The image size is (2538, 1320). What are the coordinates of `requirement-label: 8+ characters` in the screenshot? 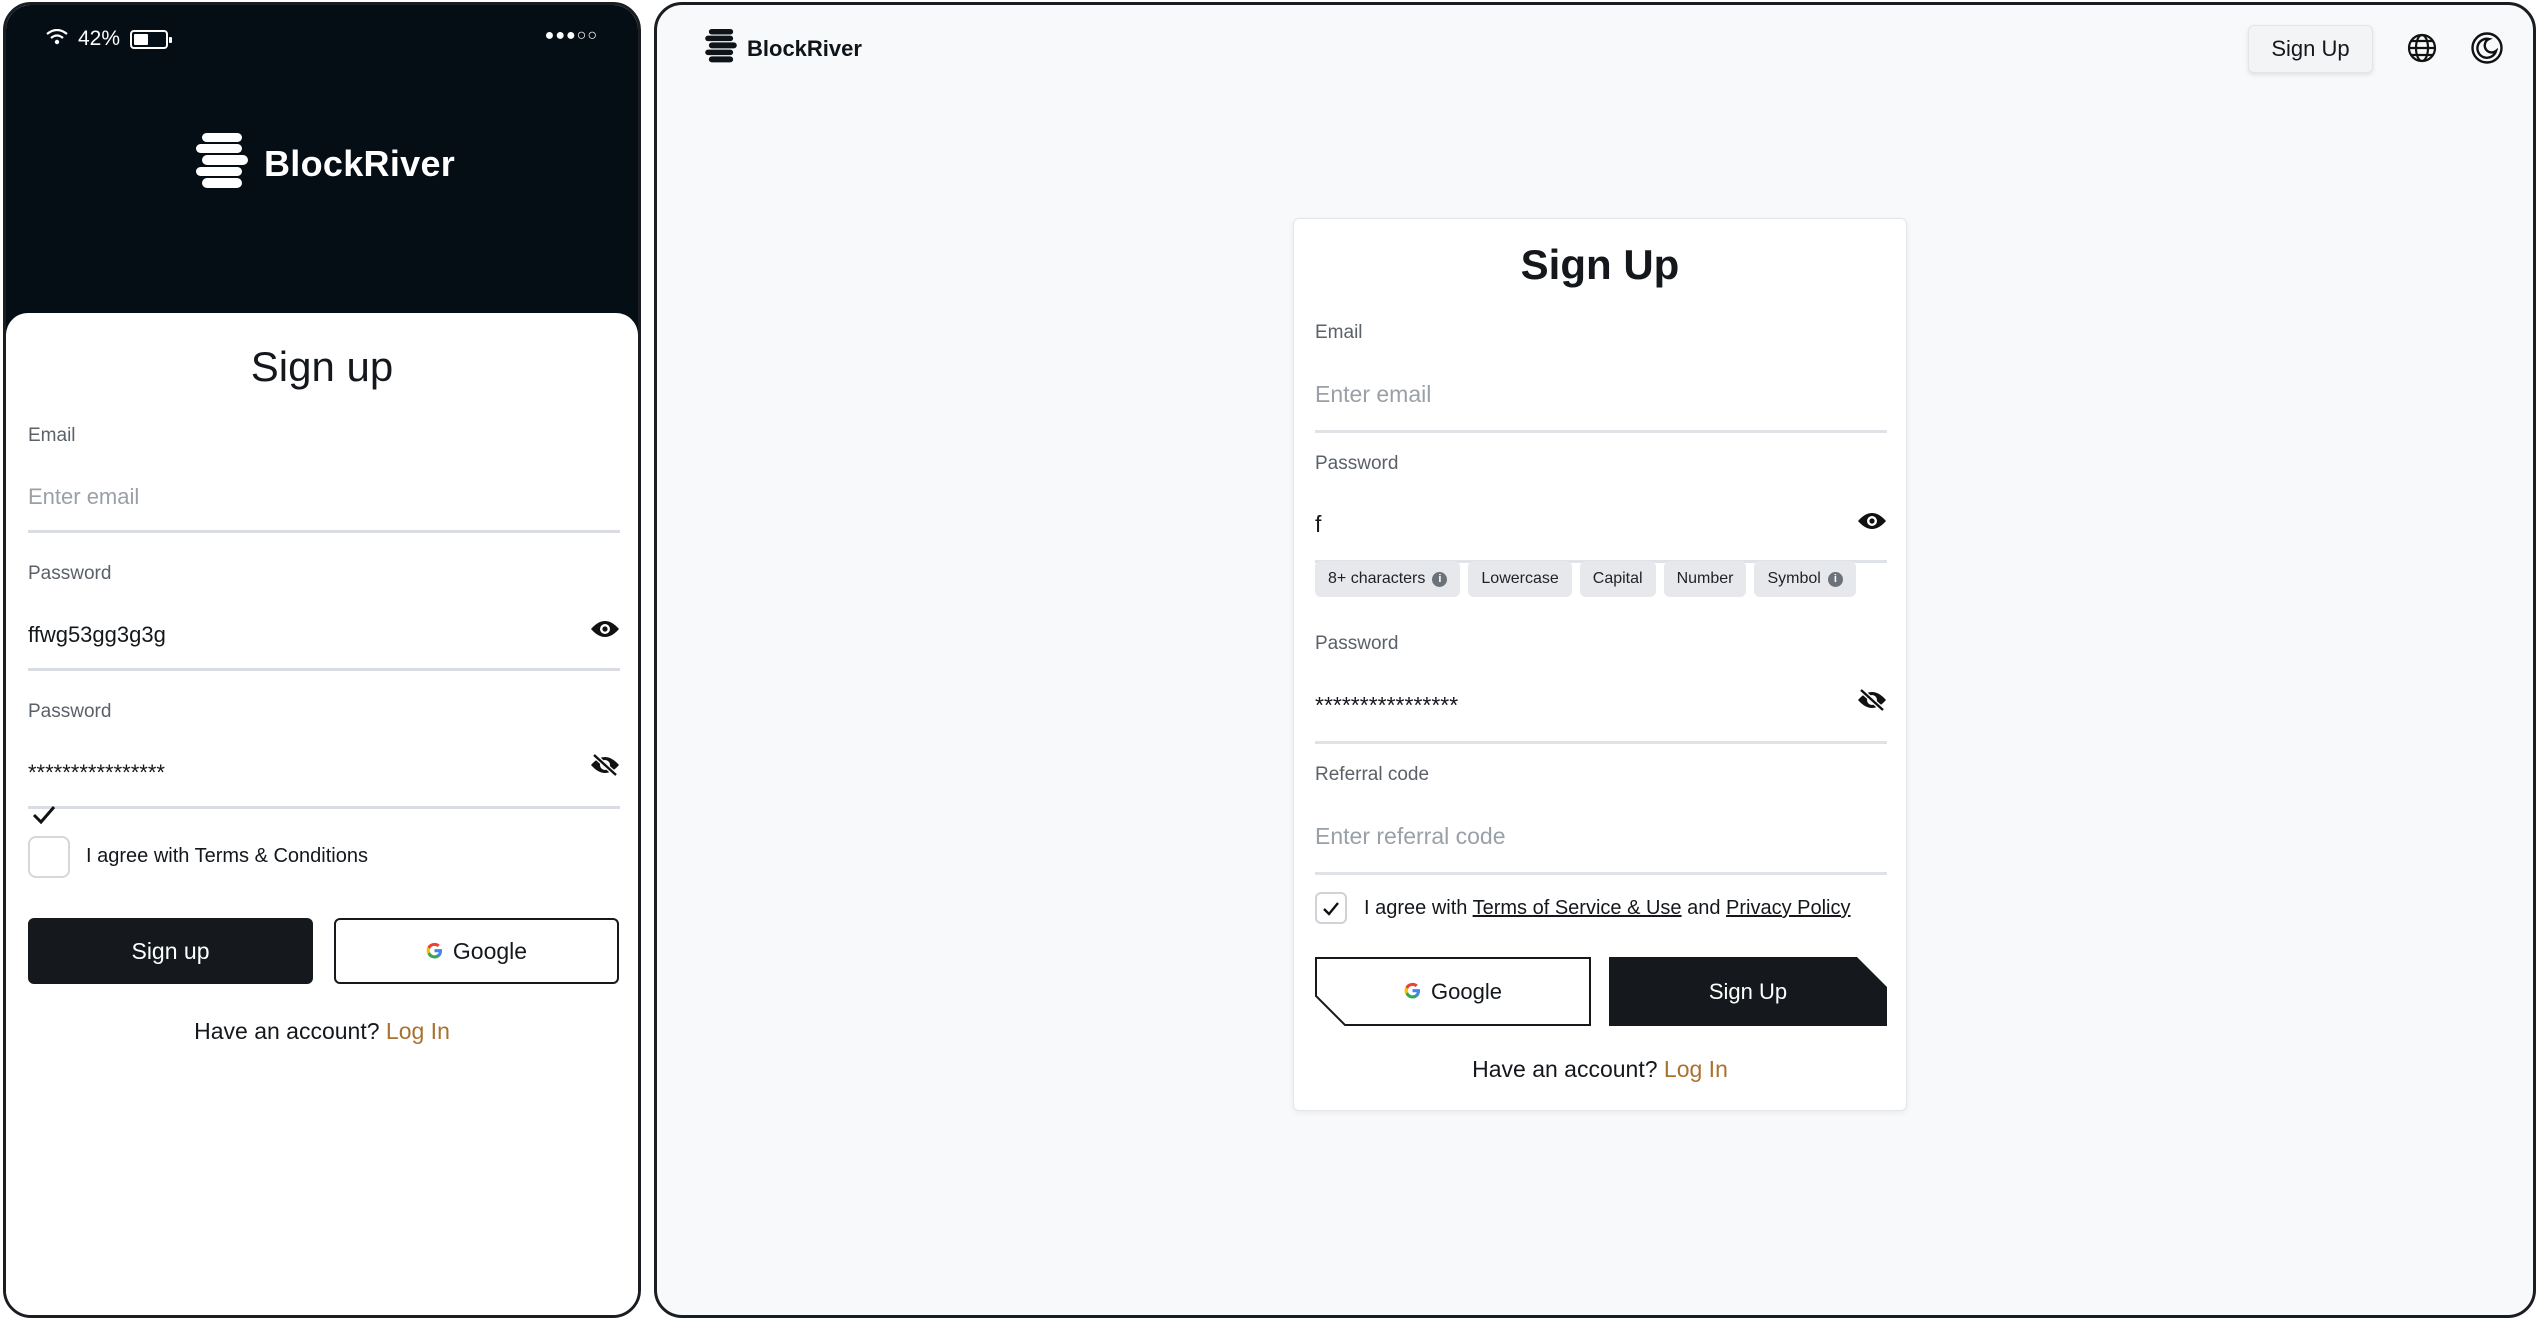 It's located at (1377, 578).